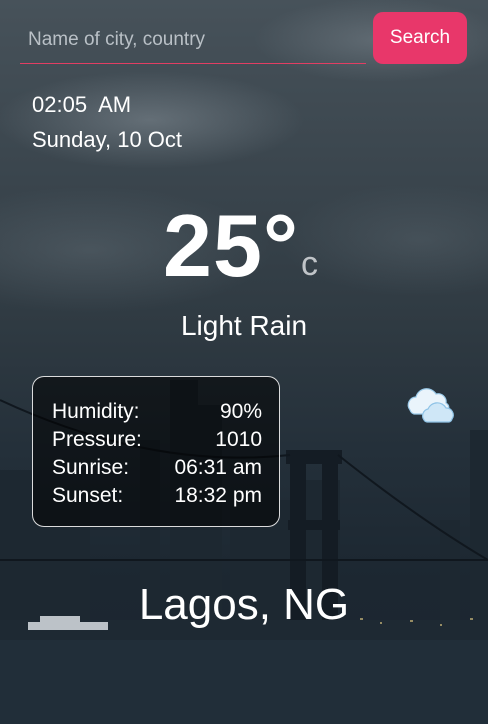 This screenshot has height=724, width=488. What do you see at coordinates (97, 439) in the screenshot?
I see `pressure-label: Pressure:` at bounding box center [97, 439].